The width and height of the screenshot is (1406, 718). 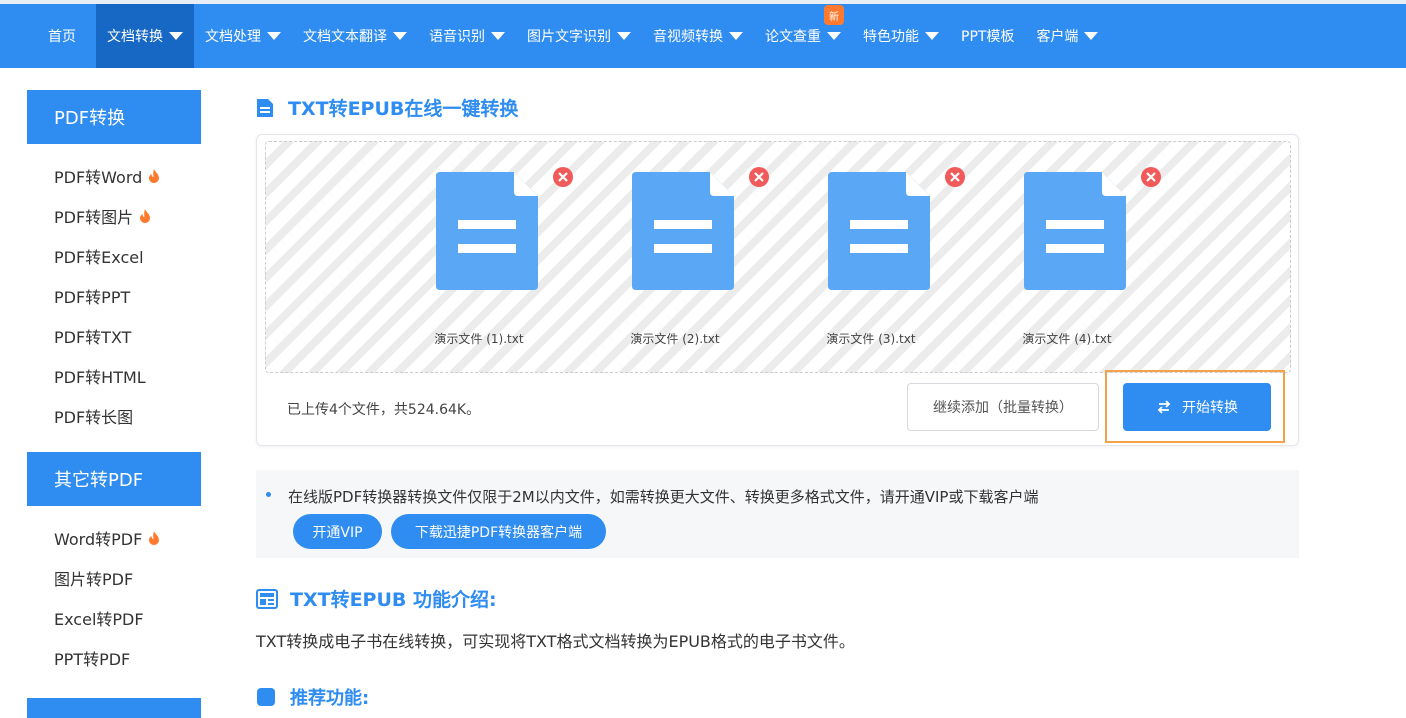 What do you see at coordinates (384, 410) in the screenshot?
I see `upload-summary: 已上传4个文件，共524.64K。` at bounding box center [384, 410].